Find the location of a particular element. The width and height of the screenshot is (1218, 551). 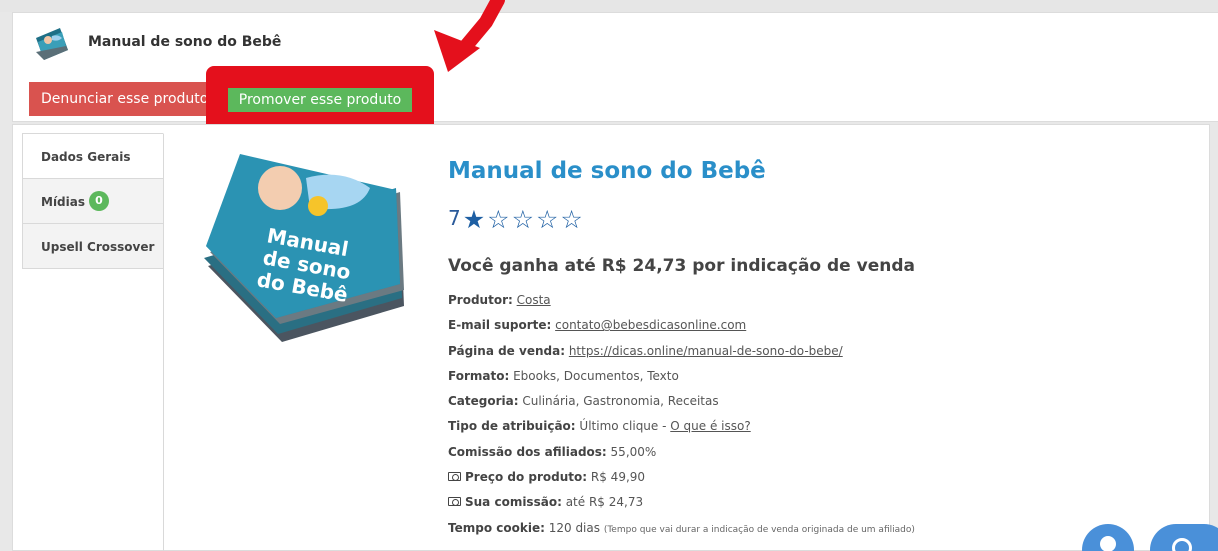

tab-upsell-crossover: Upsell Crossover is located at coordinates (93, 246).